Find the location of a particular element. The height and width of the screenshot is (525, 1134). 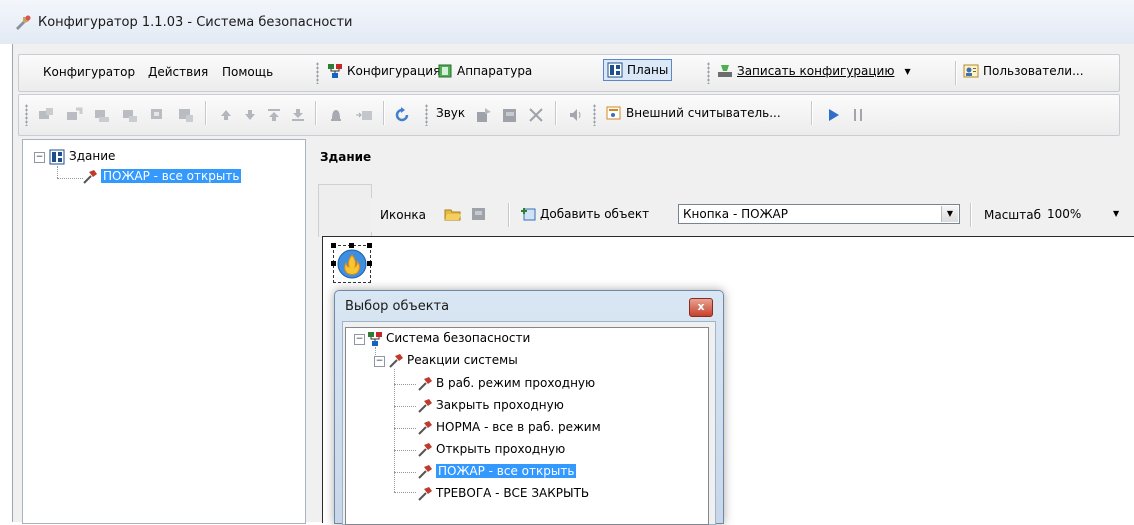

plan-tab is located at coordinates (345, 210).